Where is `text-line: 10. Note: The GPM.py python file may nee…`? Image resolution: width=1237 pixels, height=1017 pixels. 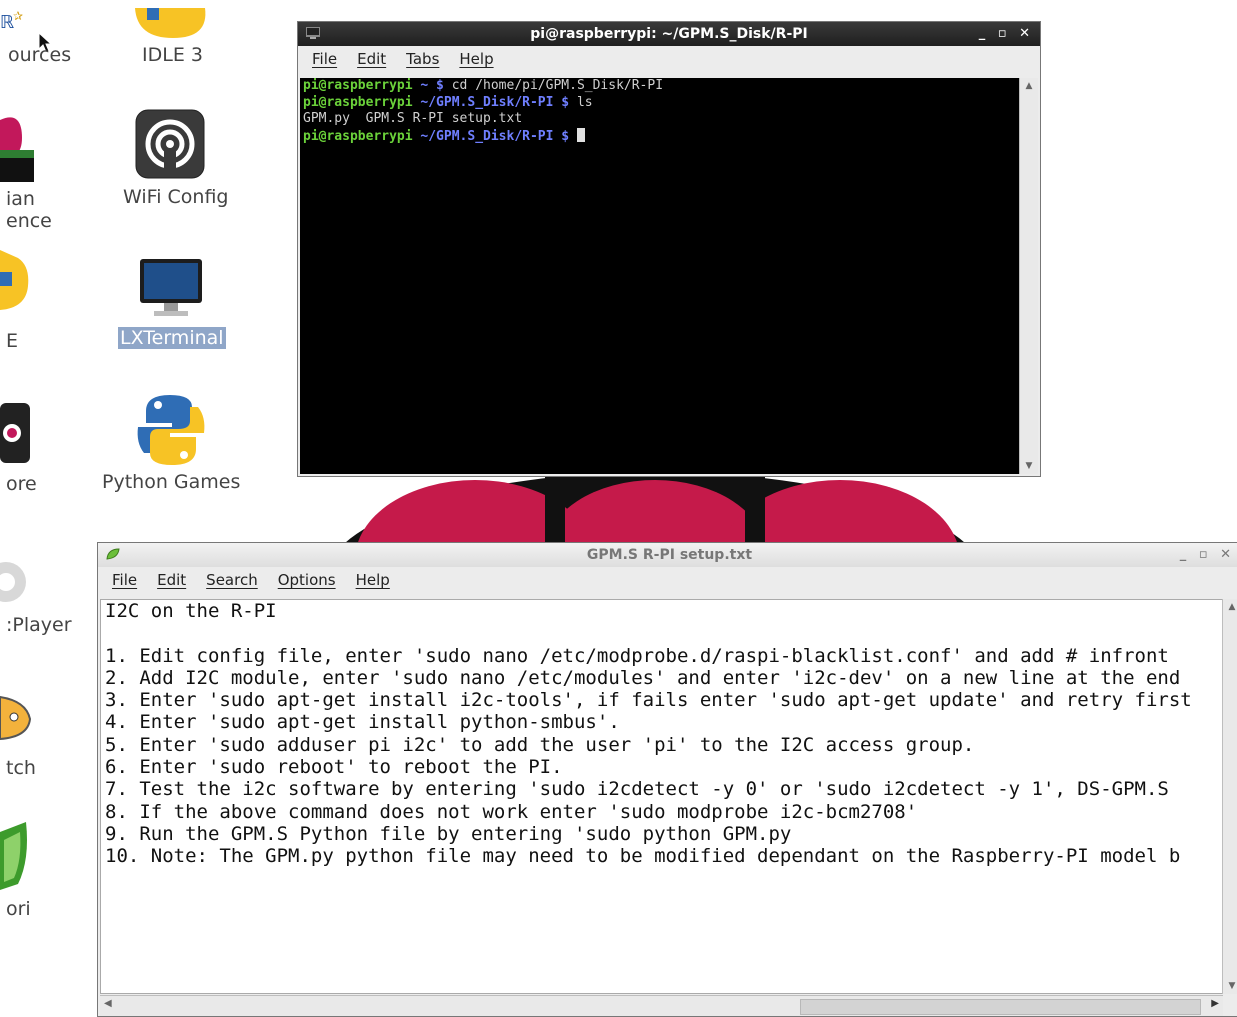
text-line: 10. Note: The GPM.py python file may nee… is located at coordinates (643, 856).